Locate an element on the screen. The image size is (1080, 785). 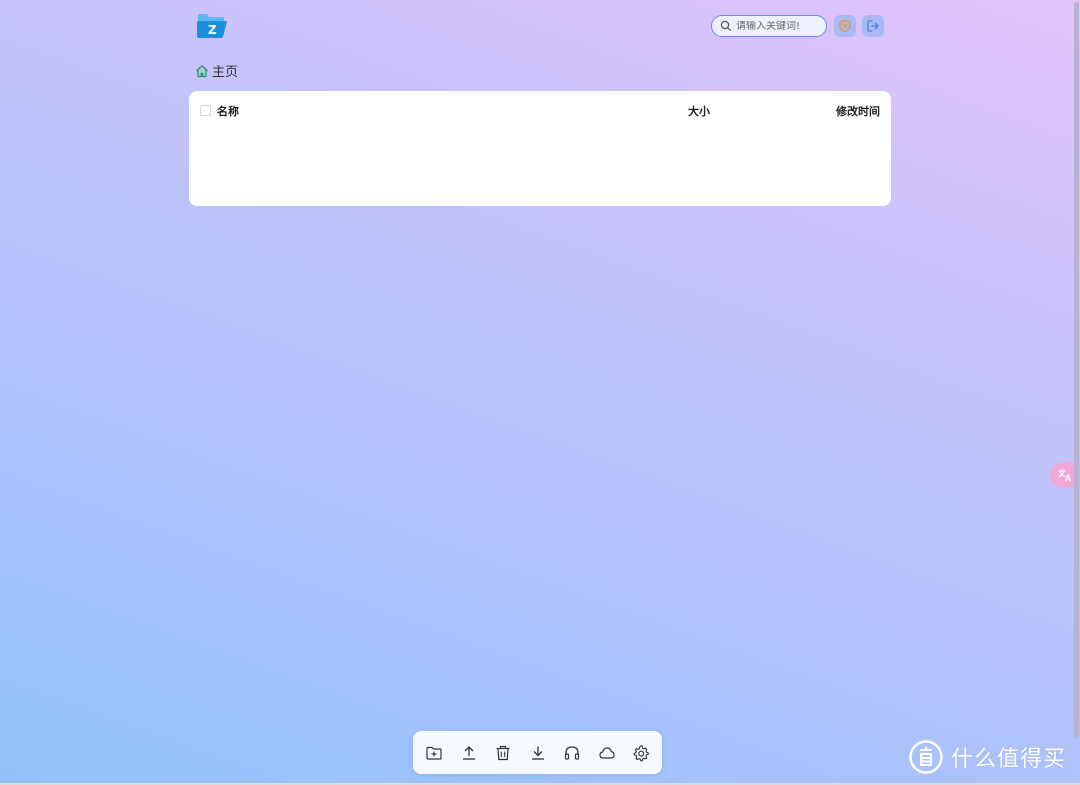
translate-icon is located at coordinates (1065, 475).